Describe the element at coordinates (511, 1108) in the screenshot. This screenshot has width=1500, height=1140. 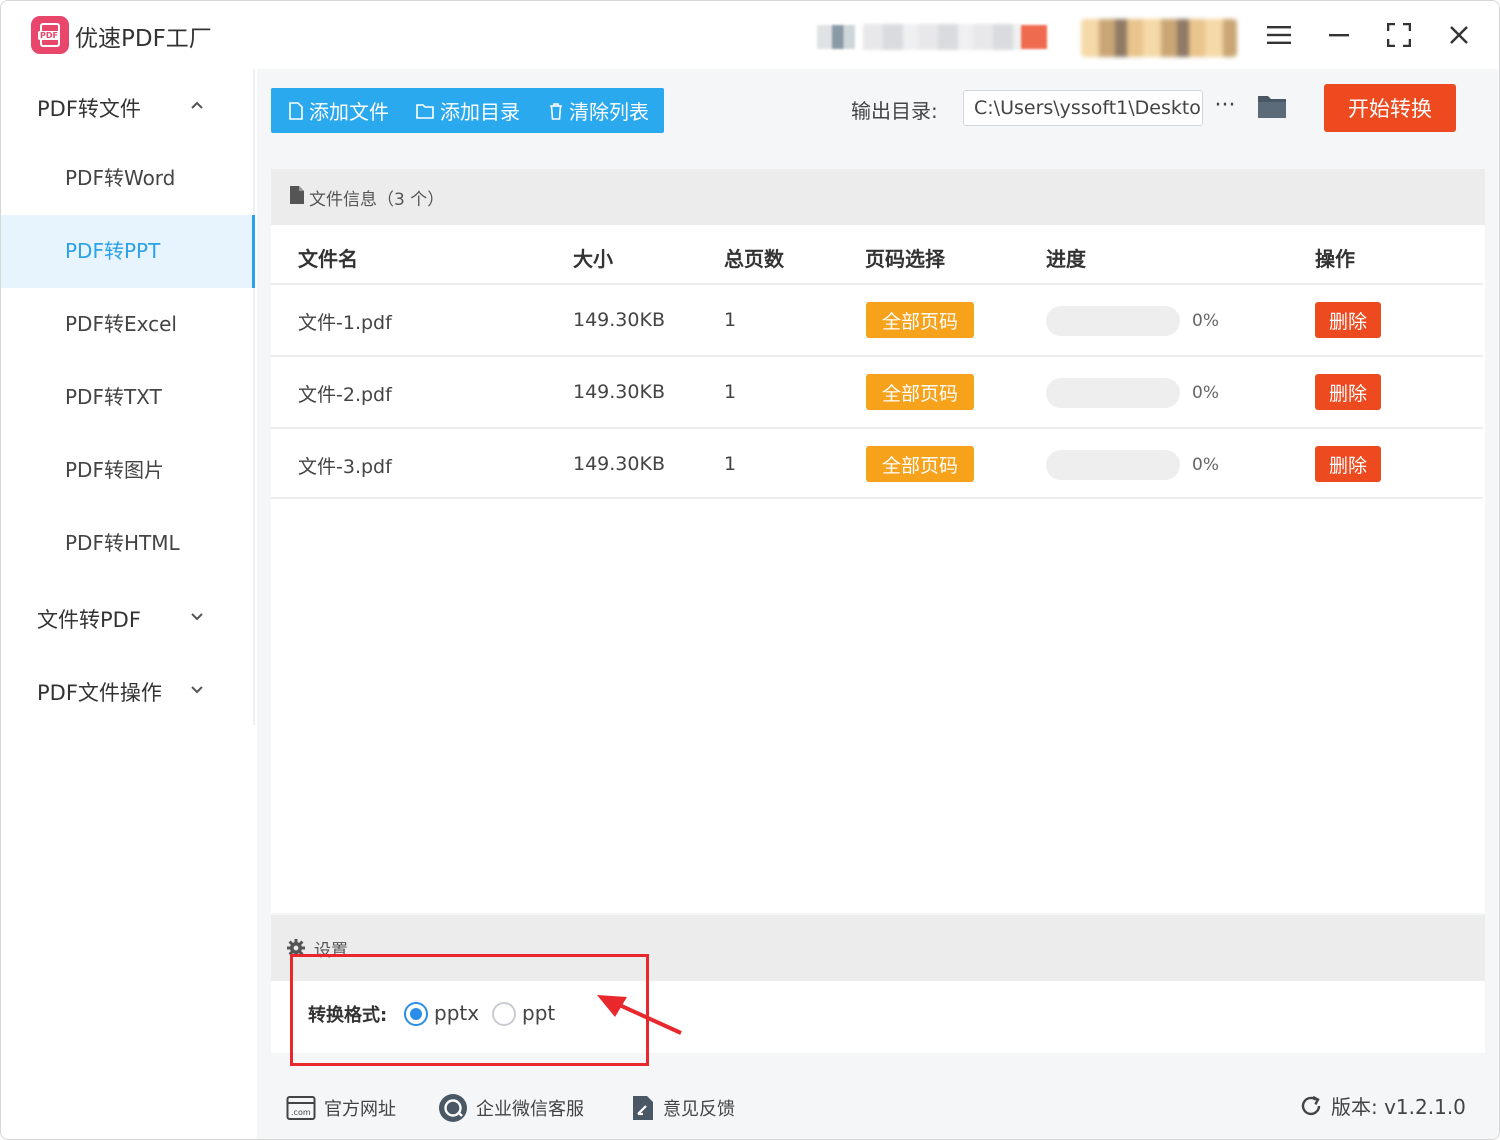
I see `wechat-support-link: 企业微信客服` at that location.